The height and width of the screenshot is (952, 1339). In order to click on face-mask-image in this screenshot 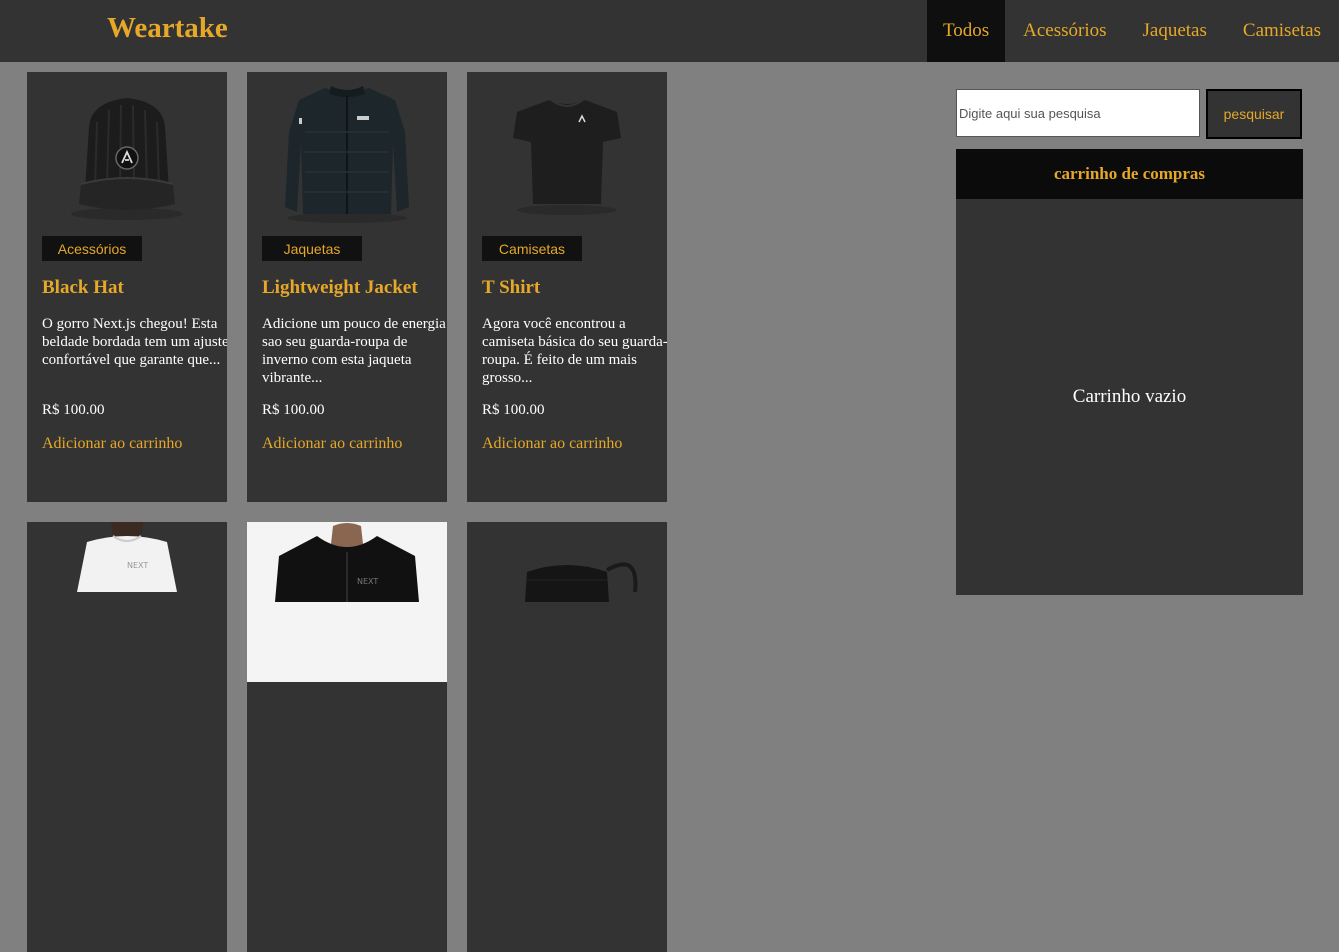, I will do `click(581, 582)`.